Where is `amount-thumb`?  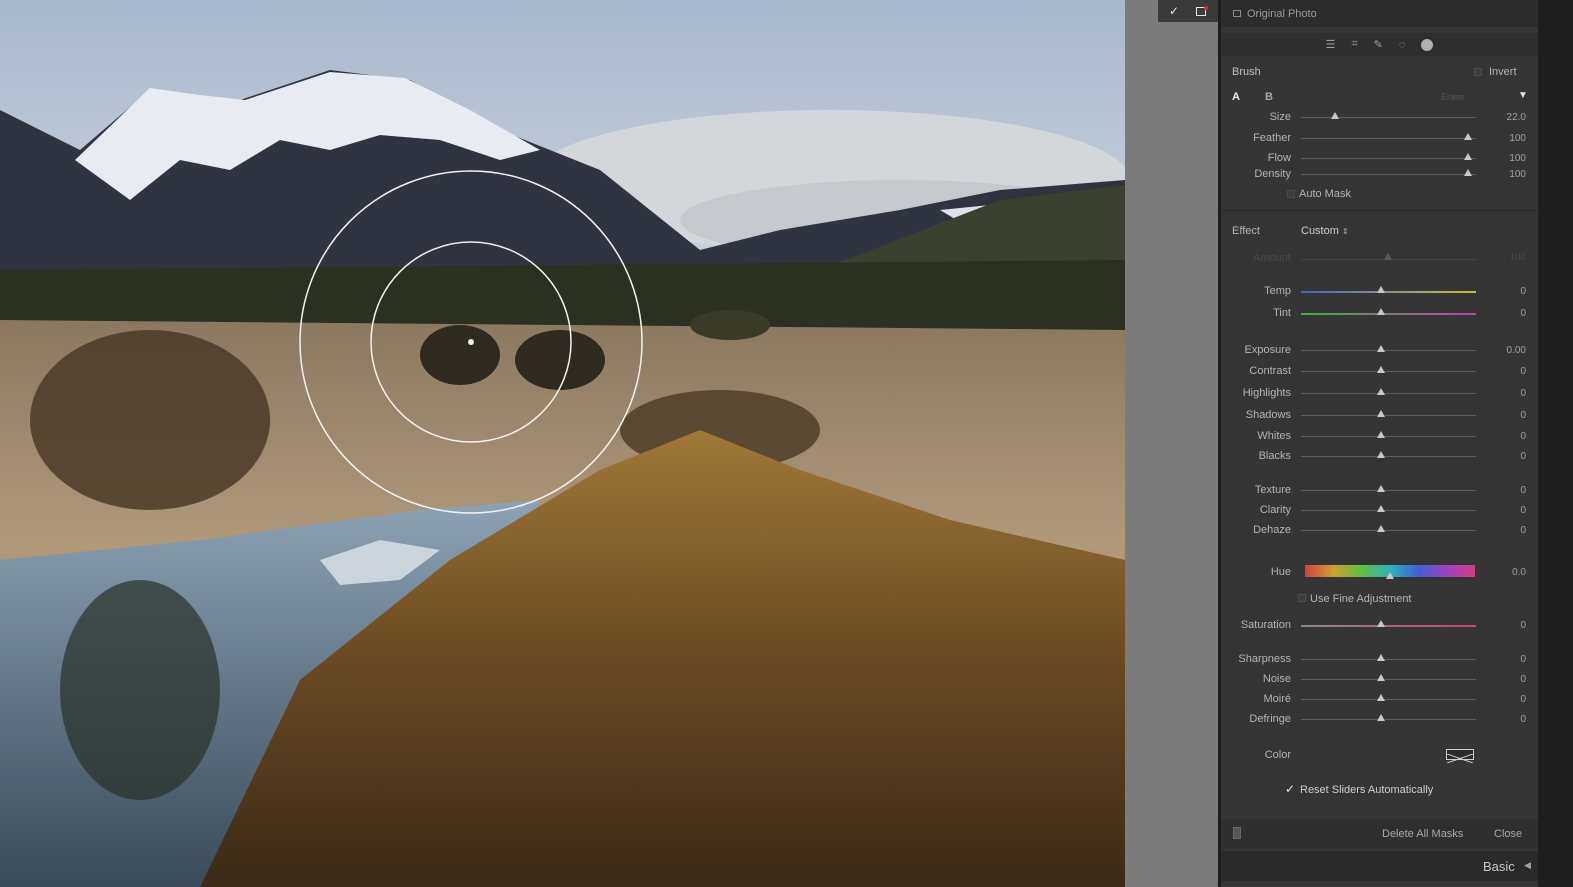 amount-thumb is located at coordinates (1388, 256).